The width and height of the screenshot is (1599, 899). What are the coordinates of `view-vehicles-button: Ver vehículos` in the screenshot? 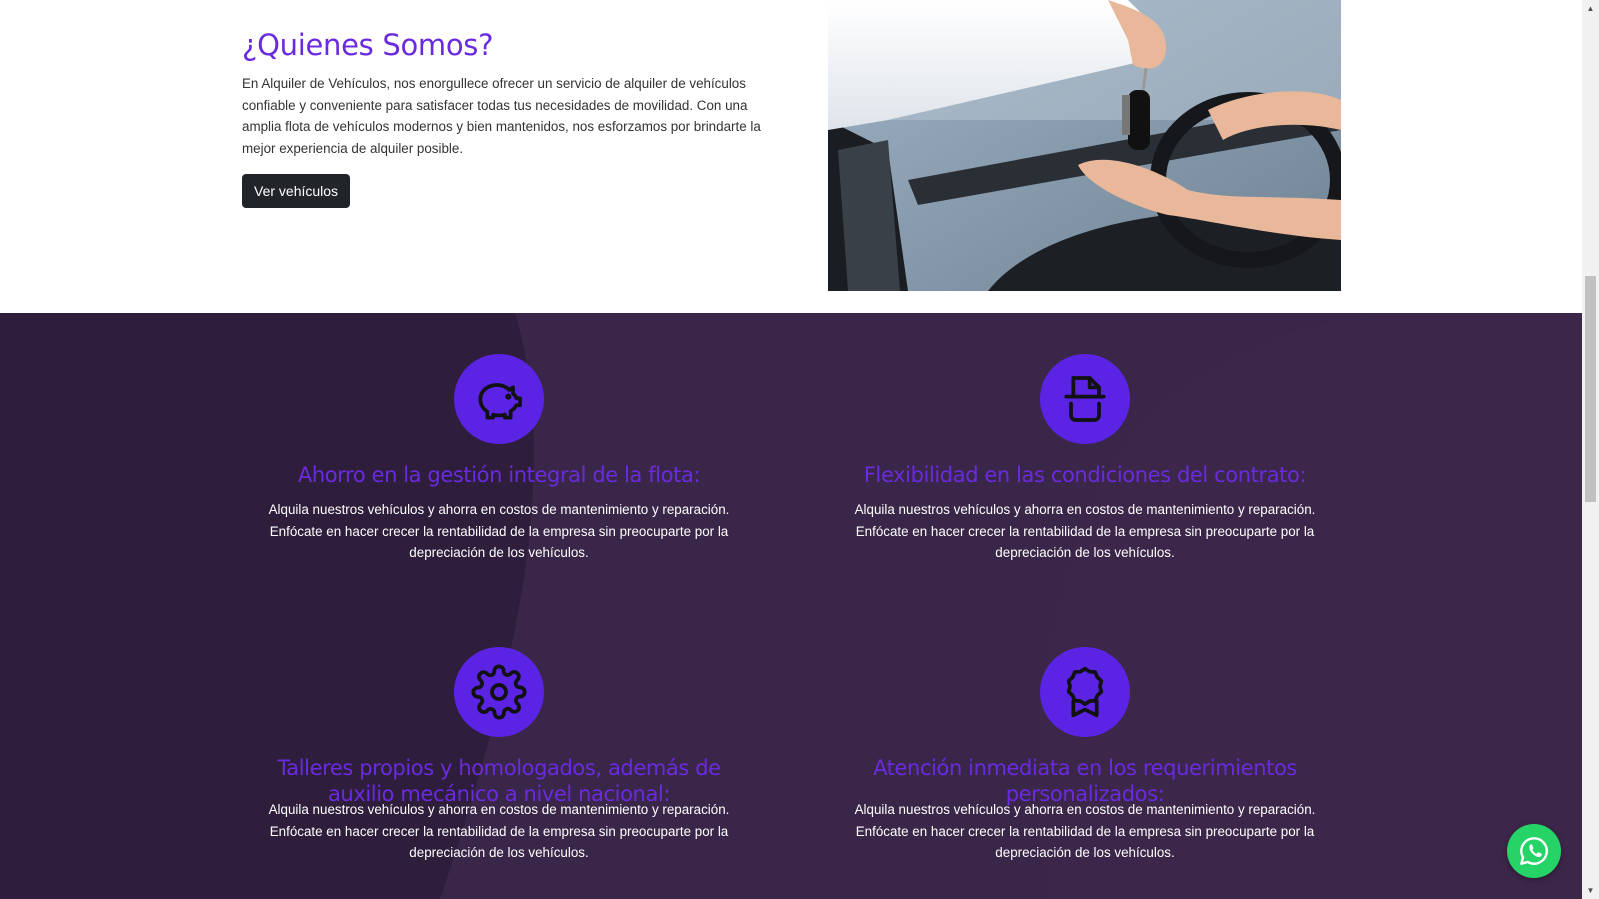 It's located at (296, 191).